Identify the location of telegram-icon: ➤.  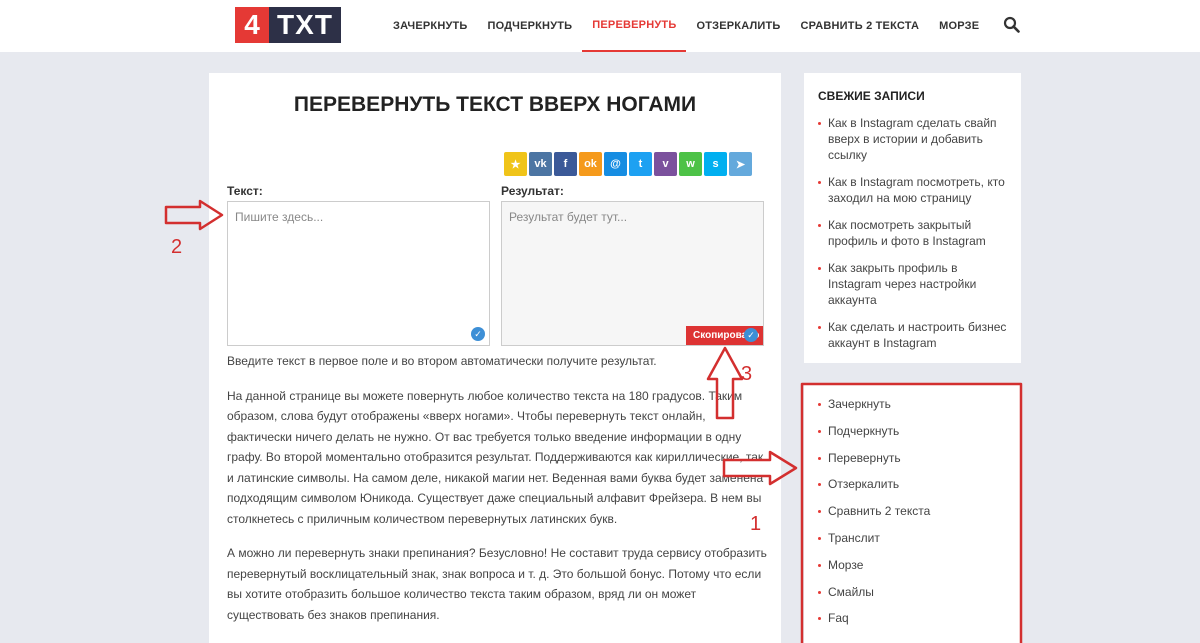
(740, 164).